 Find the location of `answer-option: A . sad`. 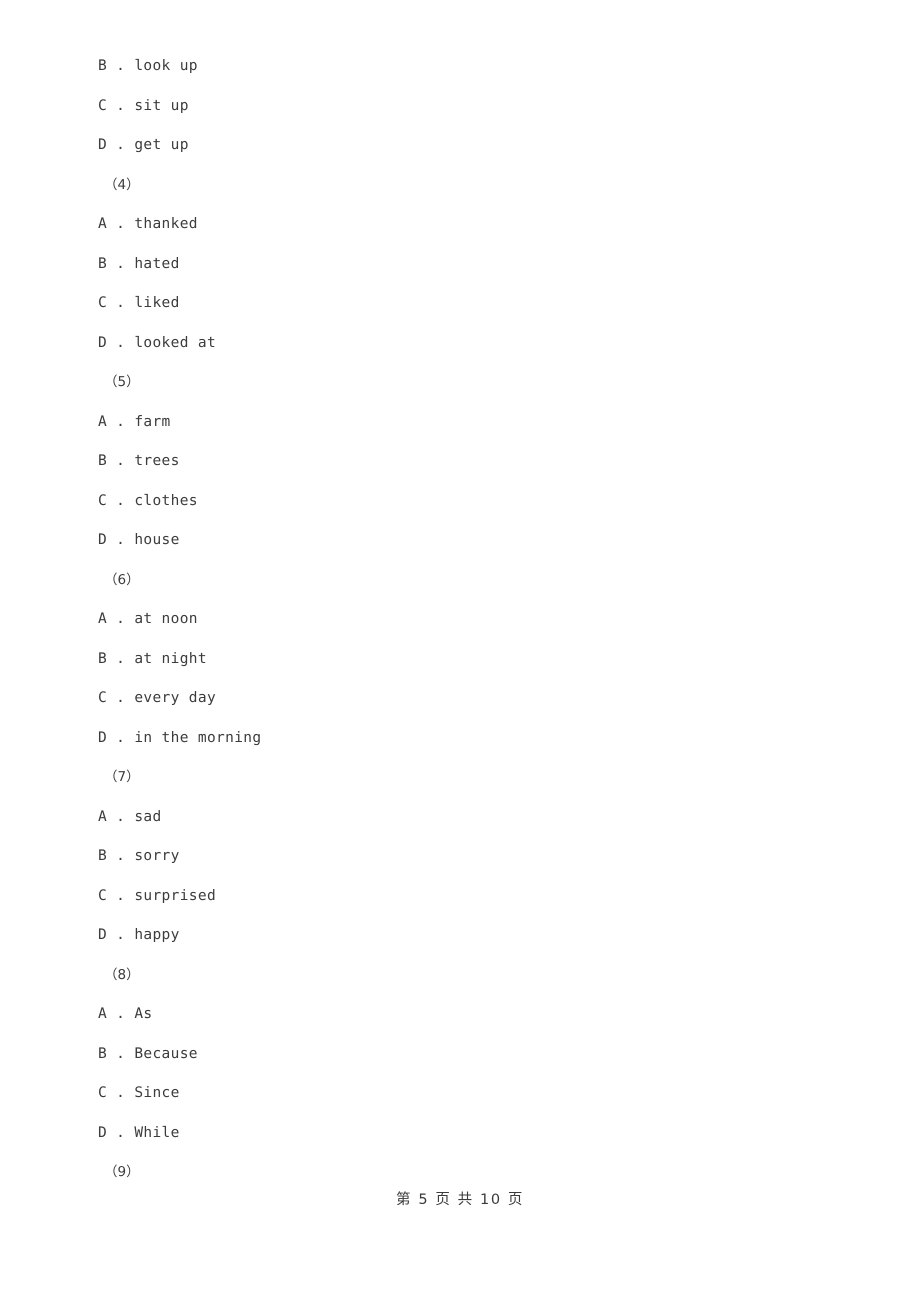

answer-option: A . sad is located at coordinates (478, 818).